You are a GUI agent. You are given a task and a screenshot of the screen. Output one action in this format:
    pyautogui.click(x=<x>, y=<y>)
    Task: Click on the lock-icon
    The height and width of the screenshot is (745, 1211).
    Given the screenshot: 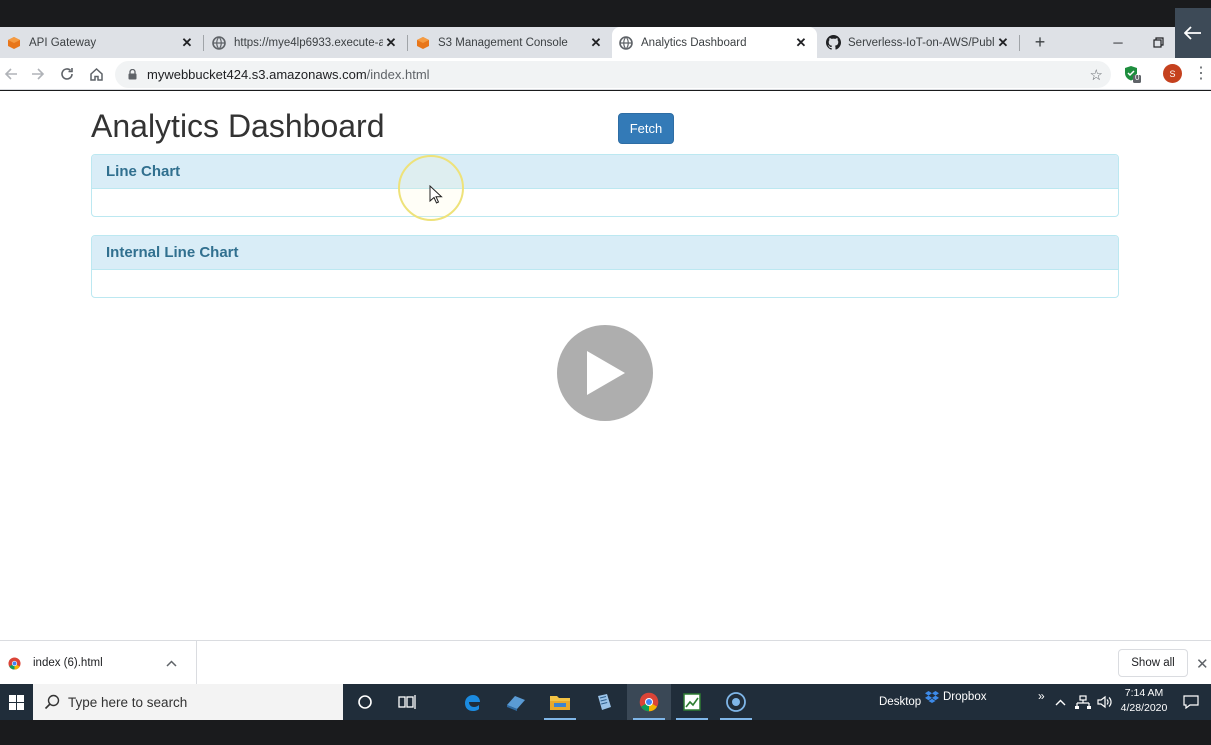 What is the action you would take?
    pyautogui.click(x=132, y=75)
    